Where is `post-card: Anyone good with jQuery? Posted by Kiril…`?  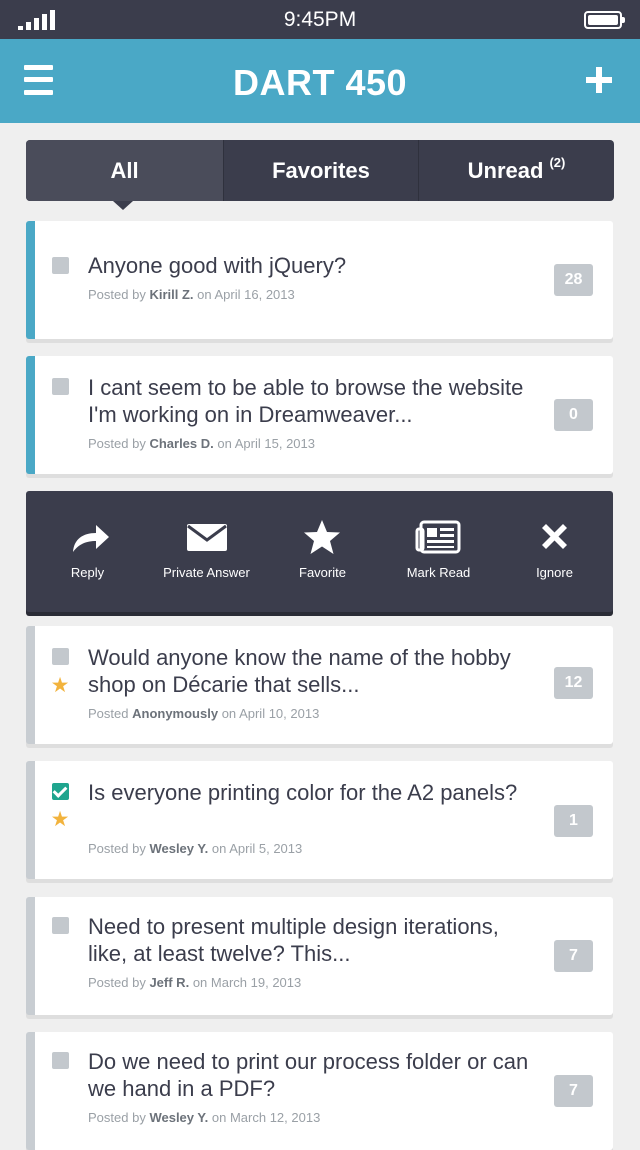 post-card: Anyone good with jQuery? Posted by Kiril… is located at coordinates (319, 280).